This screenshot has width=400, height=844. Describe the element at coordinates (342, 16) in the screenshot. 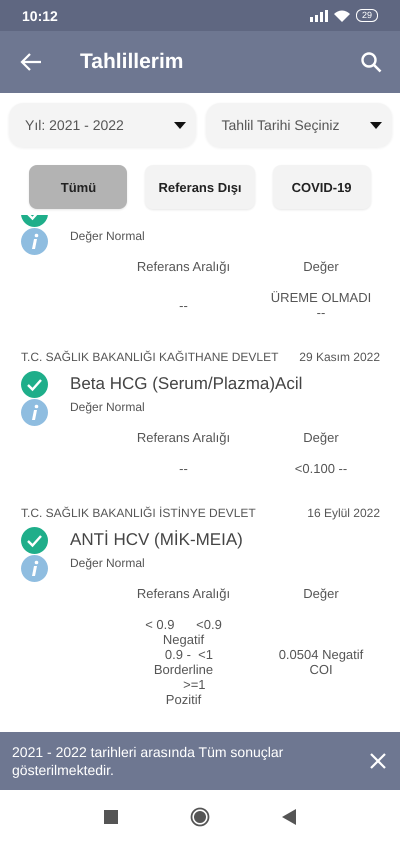

I see `wifi-icon` at that location.